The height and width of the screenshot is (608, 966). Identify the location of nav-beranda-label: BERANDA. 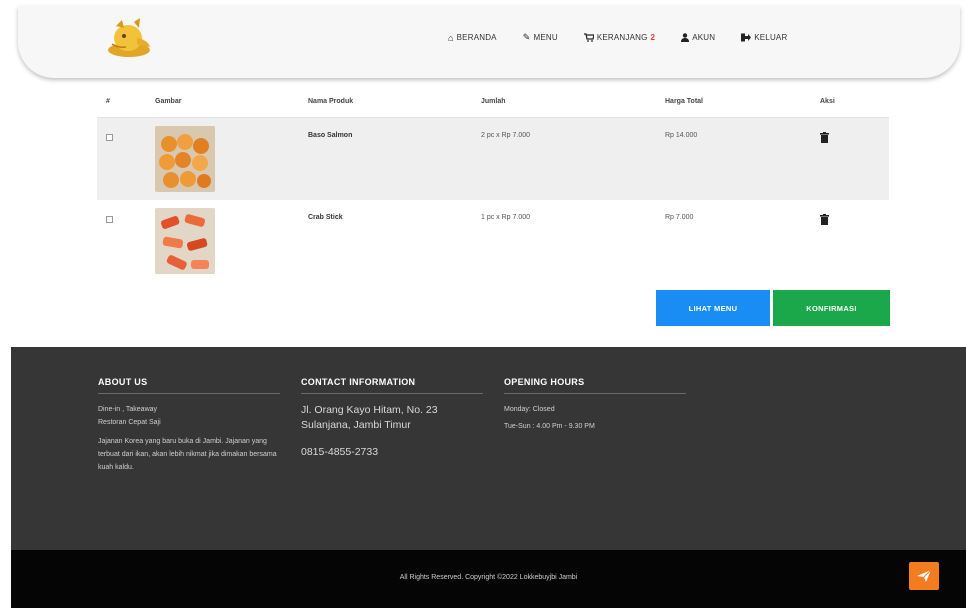
(476, 37).